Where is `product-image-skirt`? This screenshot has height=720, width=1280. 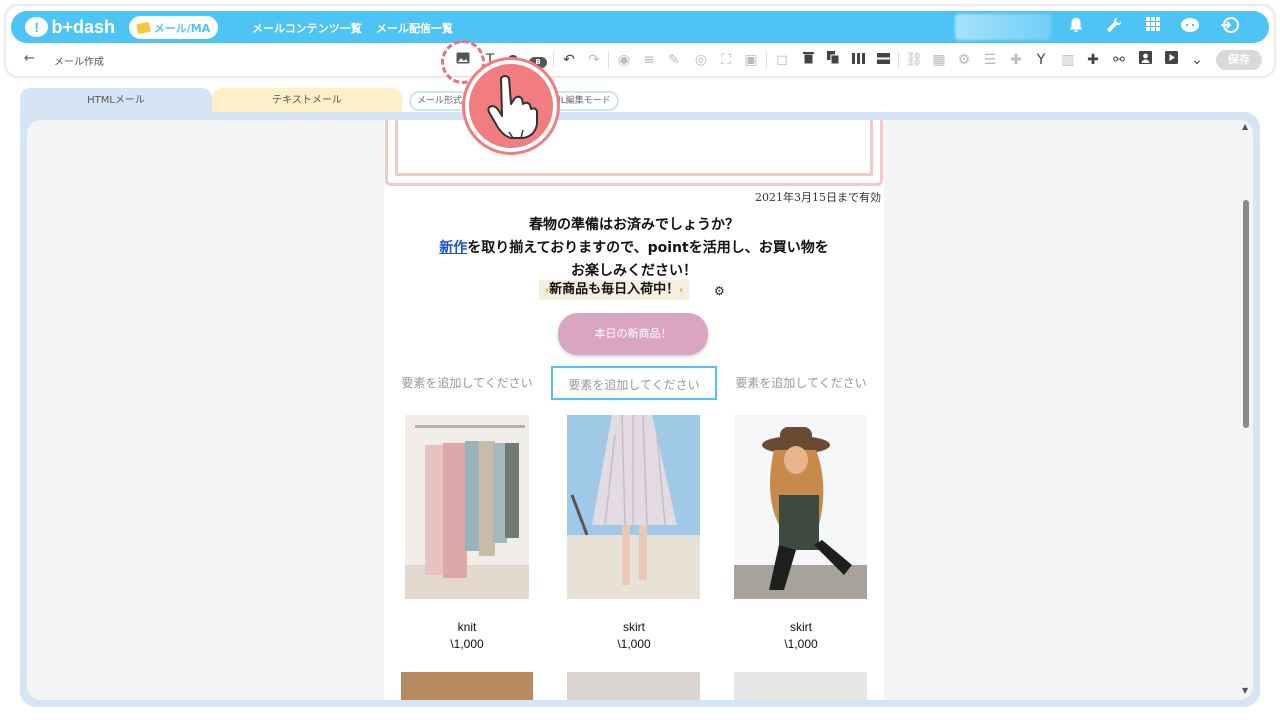 product-image-skirt is located at coordinates (633, 507).